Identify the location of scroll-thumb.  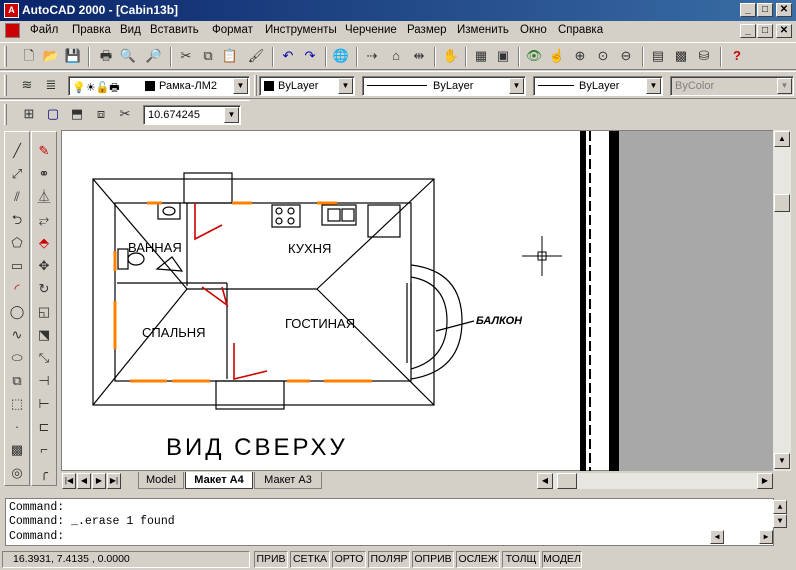
(782, 203).